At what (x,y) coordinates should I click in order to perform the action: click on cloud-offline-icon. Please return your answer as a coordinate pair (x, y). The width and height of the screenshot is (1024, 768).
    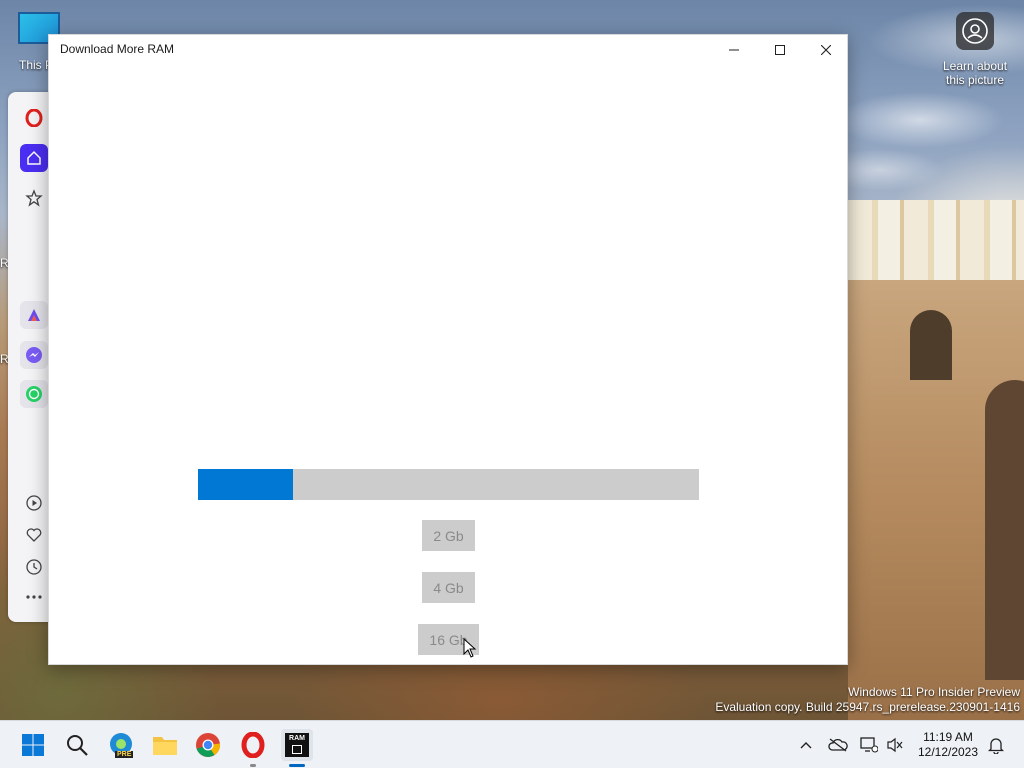
    Looking at the image, I should click on (838, 745).